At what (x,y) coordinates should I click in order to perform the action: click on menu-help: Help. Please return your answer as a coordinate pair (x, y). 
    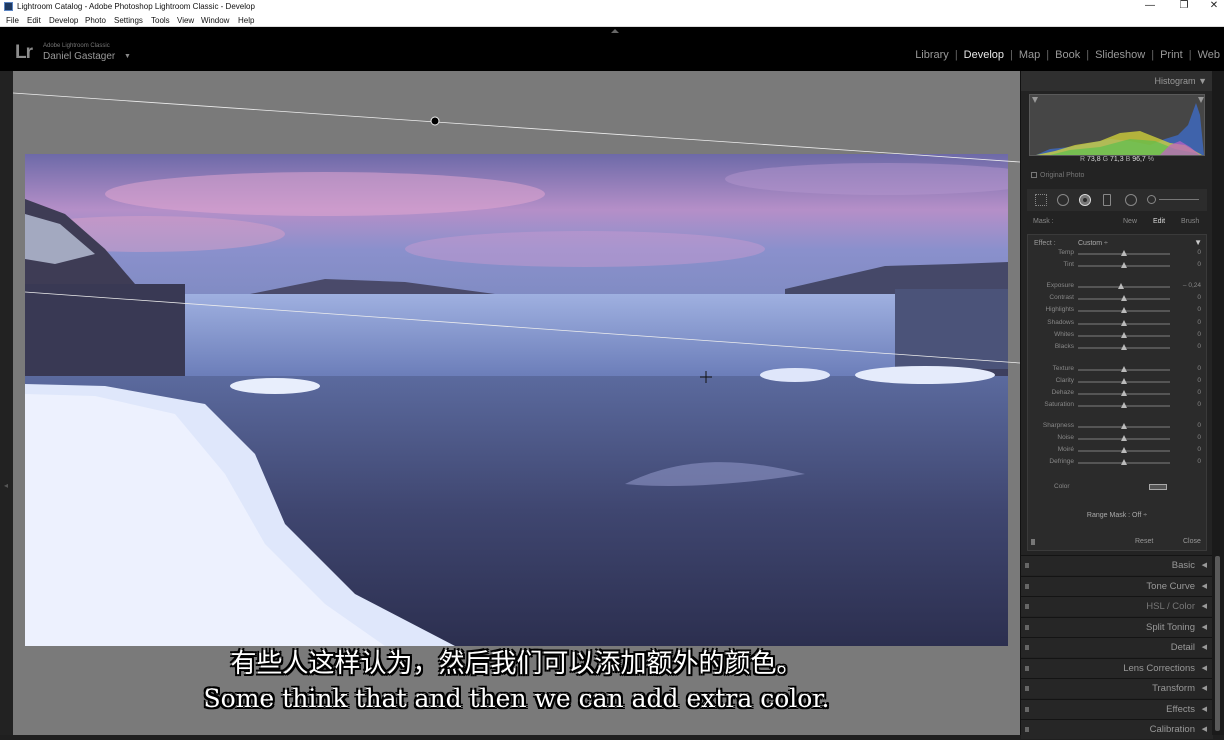
    Looking at the image, I should click on (246, 20).